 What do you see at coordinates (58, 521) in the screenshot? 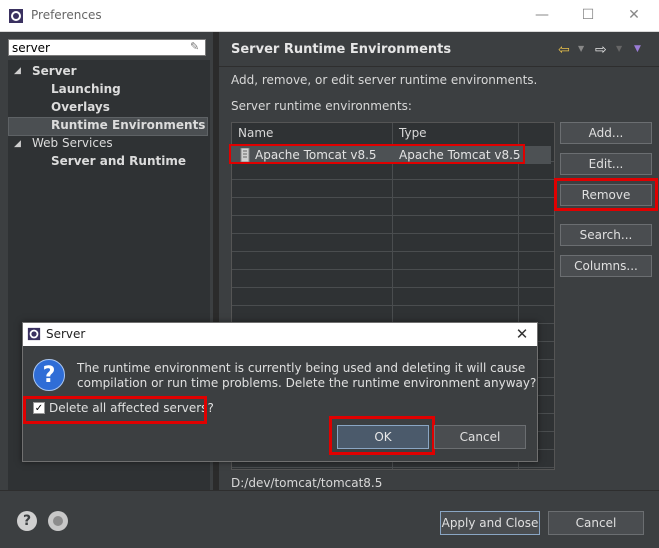
I see `record-icon` at bounding box center [58, 521].